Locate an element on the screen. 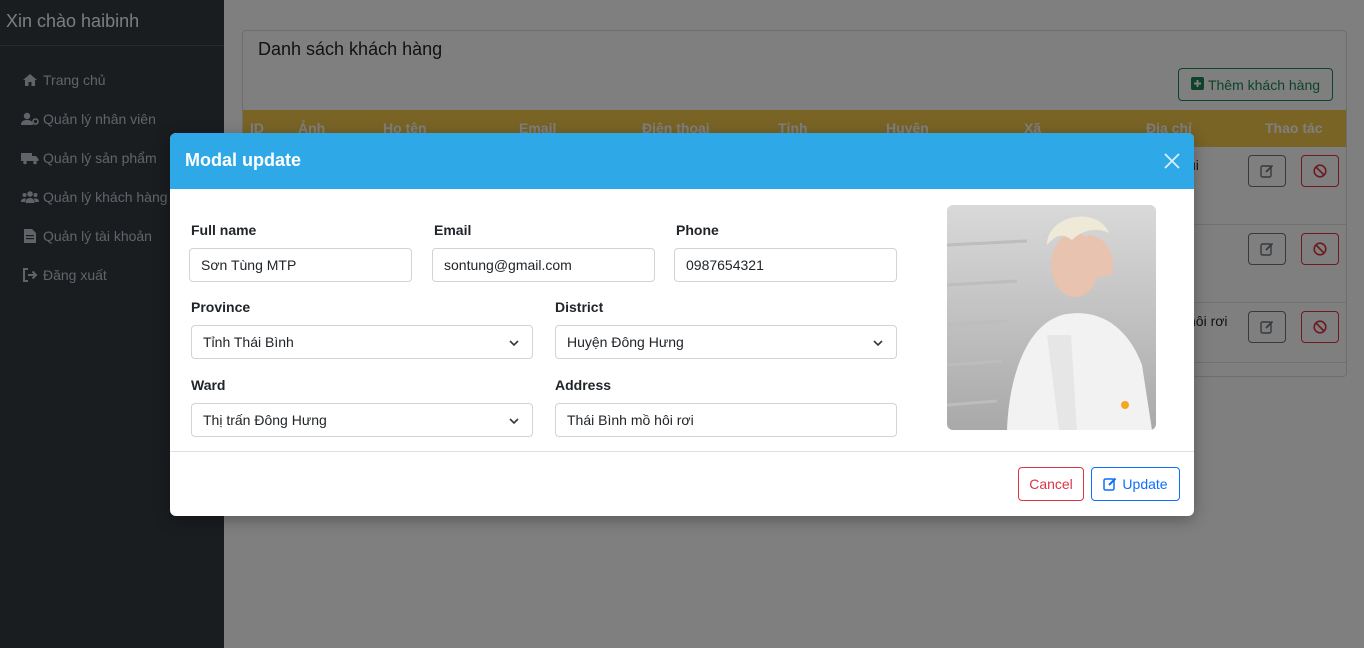 This screenshot has height=648, width=1364. province-select: Tỉnh Thái Bình is located at coordinates (362, 342).